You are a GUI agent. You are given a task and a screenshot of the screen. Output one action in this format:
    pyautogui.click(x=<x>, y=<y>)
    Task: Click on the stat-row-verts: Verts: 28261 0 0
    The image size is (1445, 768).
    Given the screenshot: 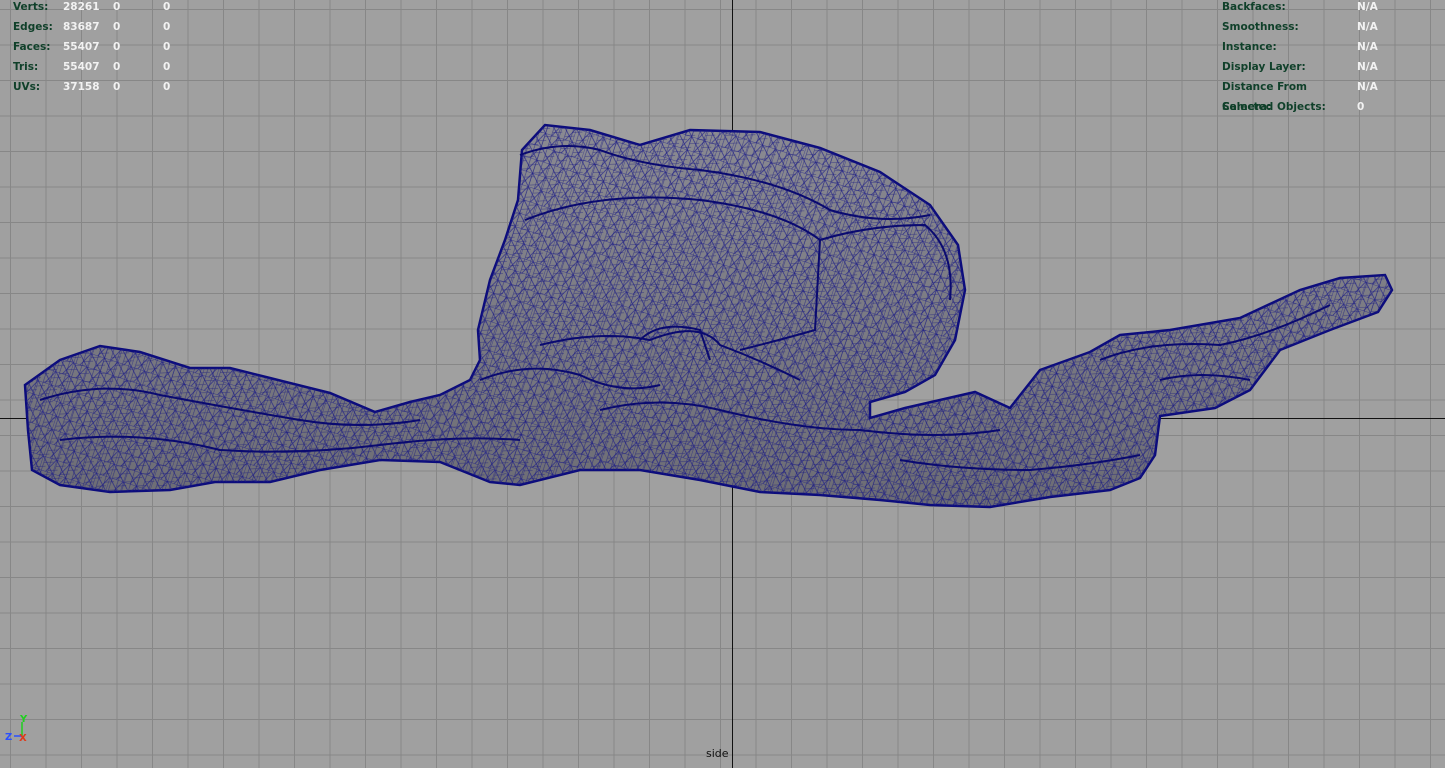 What is the action you would take?
    pyautogui.click(x=103, y=8)
    